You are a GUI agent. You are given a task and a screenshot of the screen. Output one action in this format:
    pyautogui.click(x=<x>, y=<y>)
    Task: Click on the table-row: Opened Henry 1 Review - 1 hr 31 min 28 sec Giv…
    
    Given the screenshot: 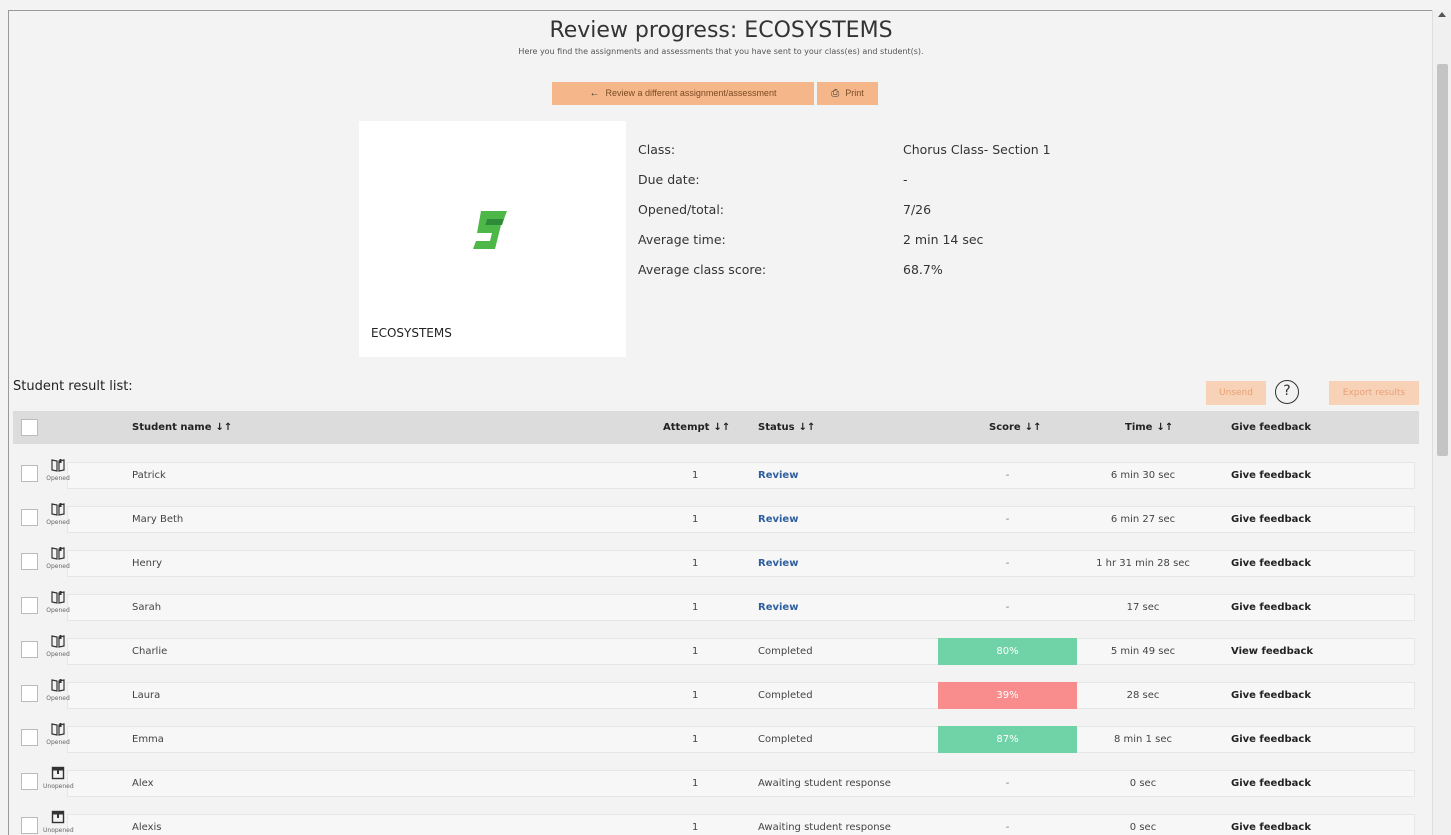 What is the action you would take?
    pyautogui.click(x=716, y=562)
    